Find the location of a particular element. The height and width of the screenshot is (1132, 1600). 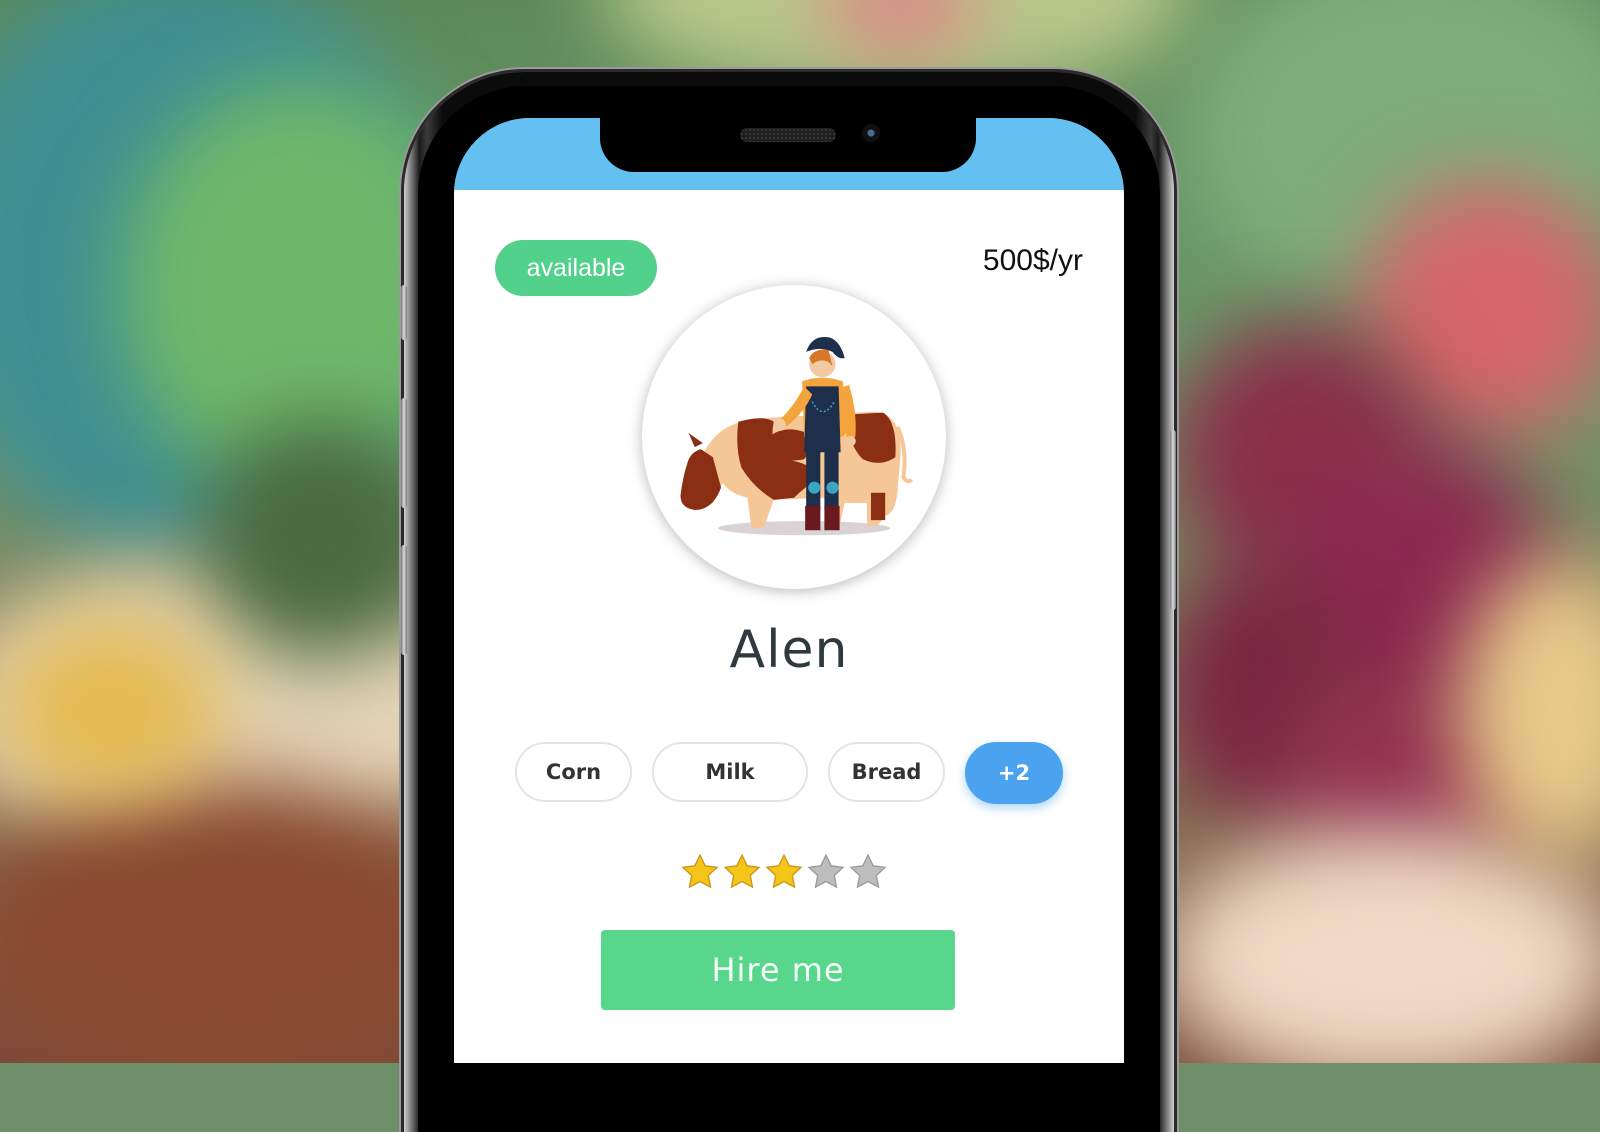

tag-bread: Bread is located at coordinates (886, 772).